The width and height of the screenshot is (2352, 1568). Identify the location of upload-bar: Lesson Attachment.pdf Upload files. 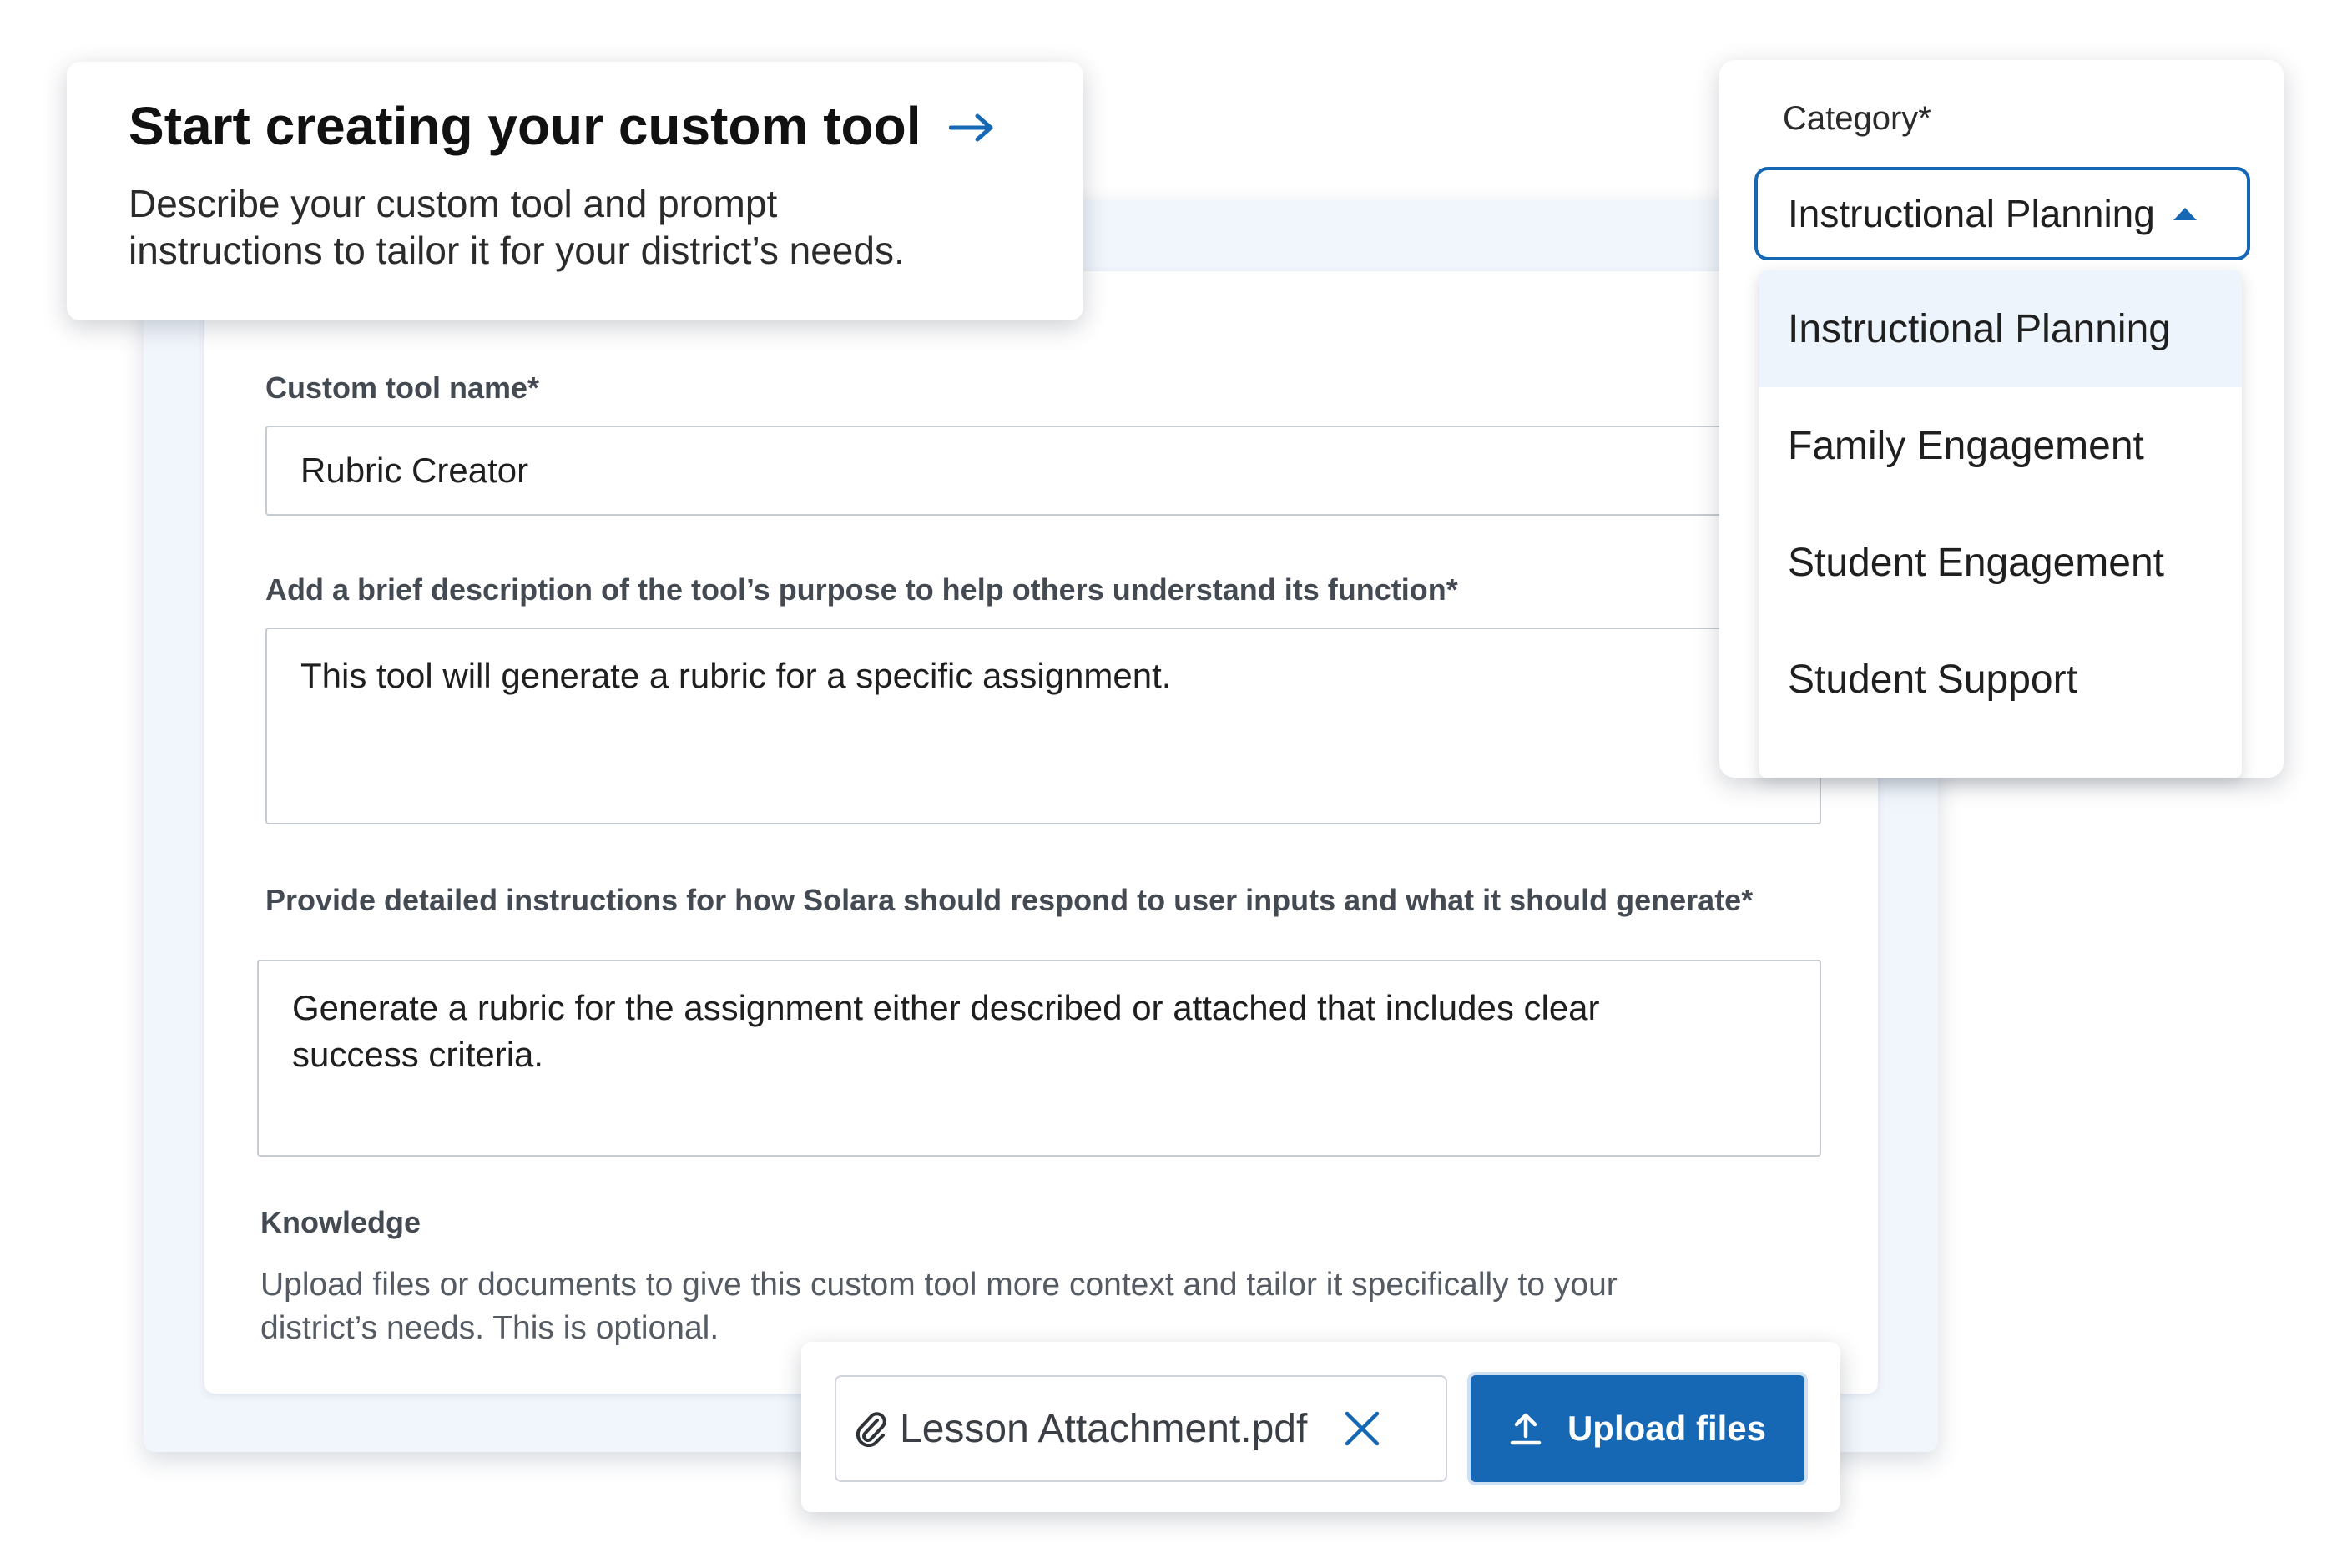
(1321, 1427).